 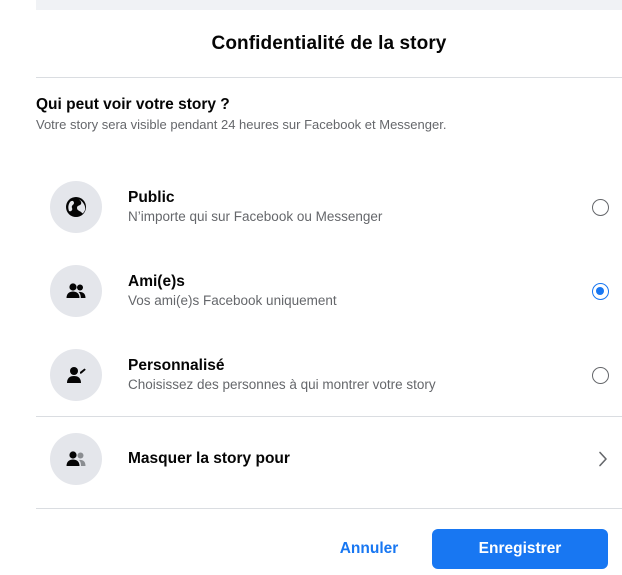 I want to click on section-divider, so click(x=329, y=416).